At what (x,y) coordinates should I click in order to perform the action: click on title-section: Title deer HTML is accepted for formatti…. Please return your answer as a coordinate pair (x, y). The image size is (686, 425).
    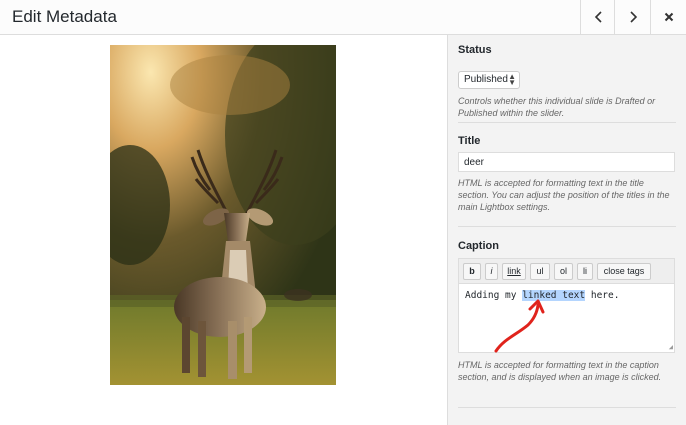
    Looking at the image, I should click on (567, 180).